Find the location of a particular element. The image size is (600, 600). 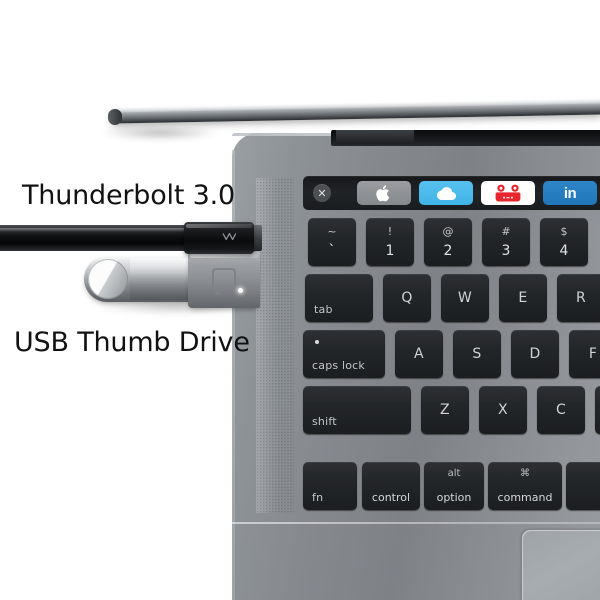

cloud-icon is located at coordinates (446, 193).